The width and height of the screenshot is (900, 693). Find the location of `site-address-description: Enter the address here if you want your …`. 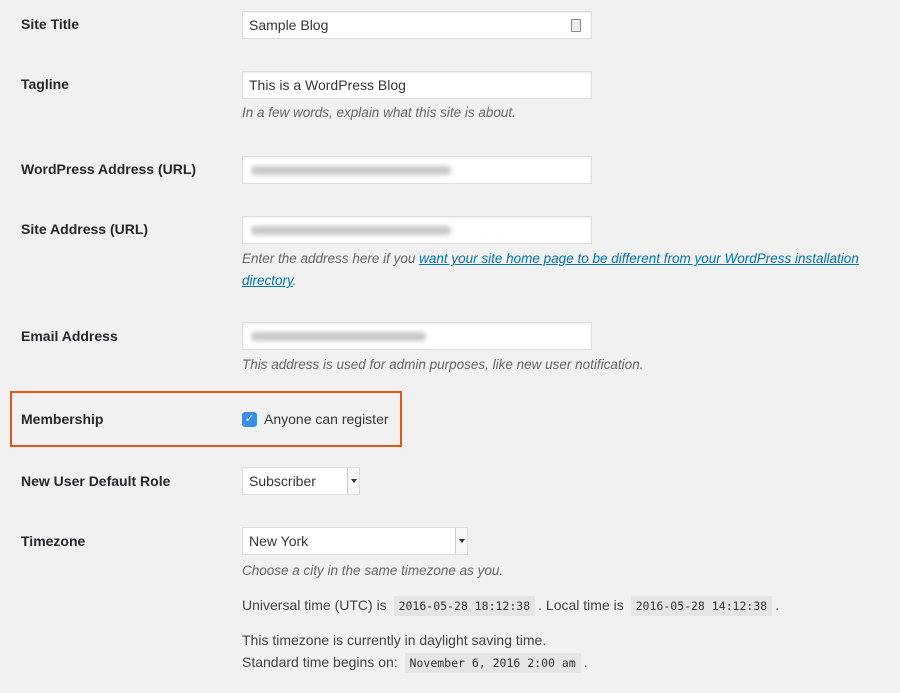

site-address-description: Enter the address here if you want your … is located at coordinates (564, 270).